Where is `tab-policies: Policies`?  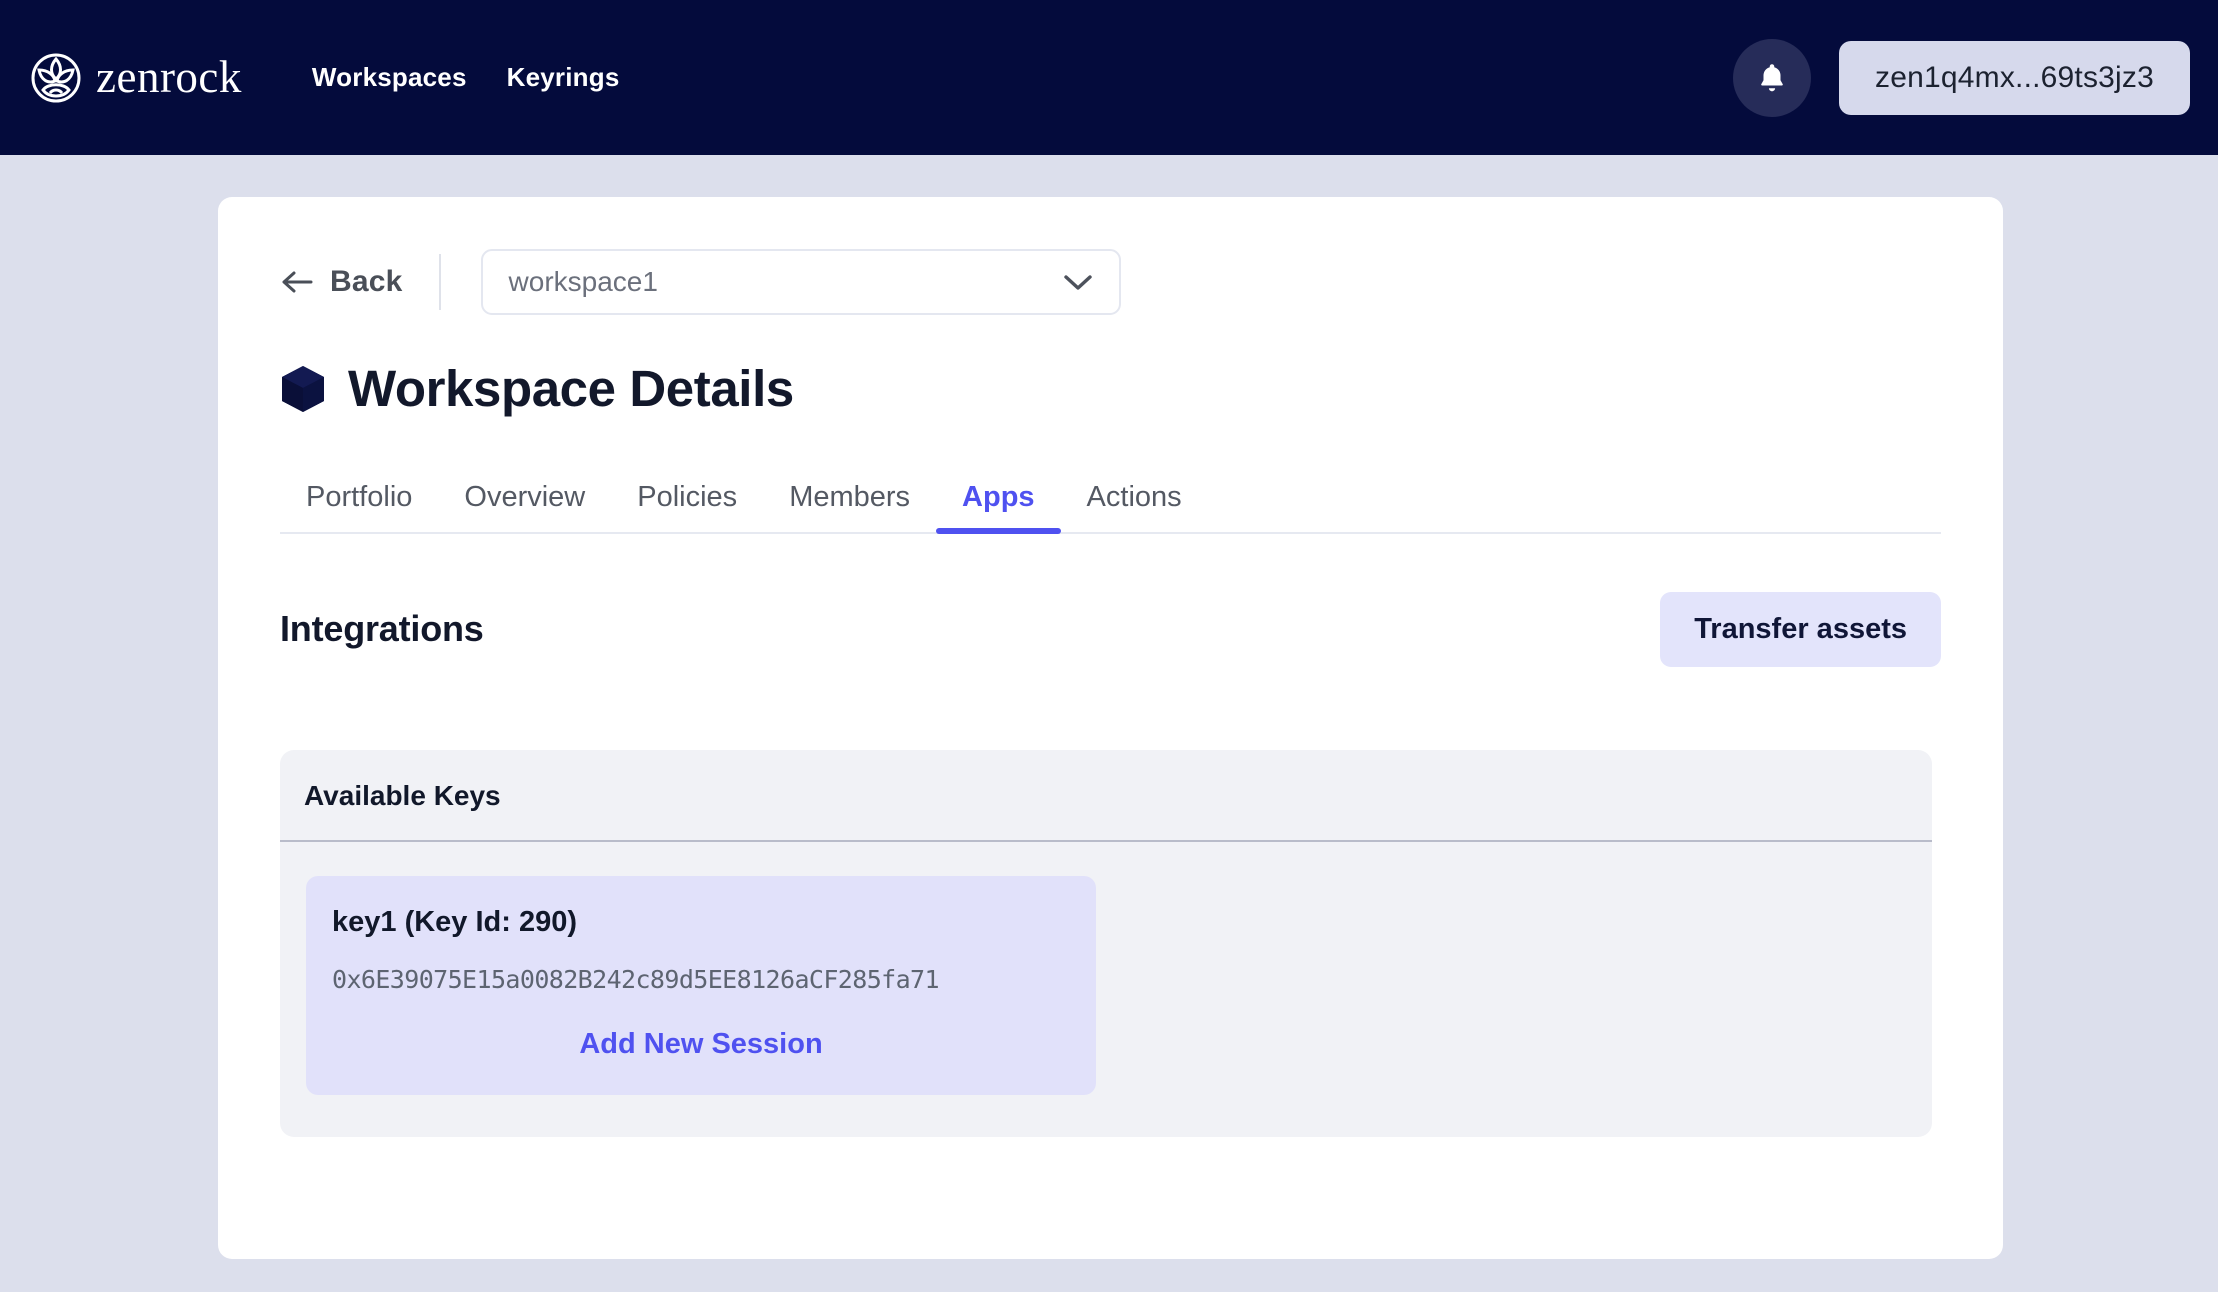 tab-policies: Policies is located at coordinates (687, 506).